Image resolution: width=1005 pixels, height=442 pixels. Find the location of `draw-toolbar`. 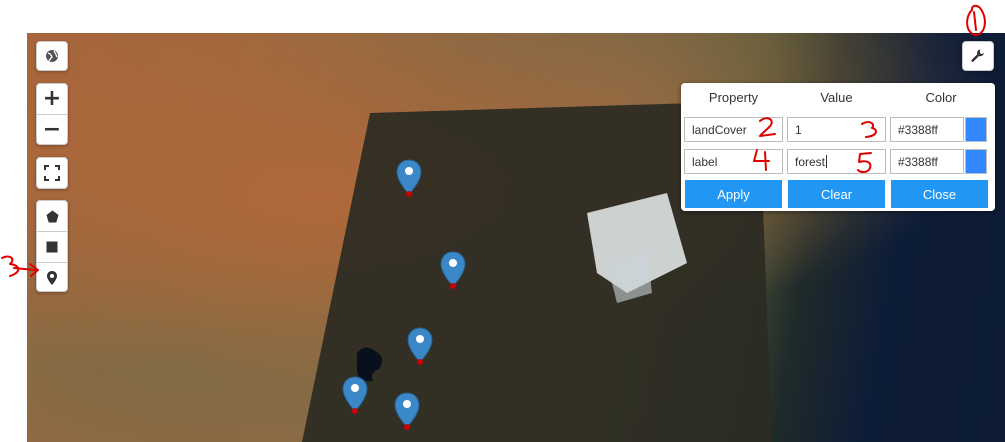

draw-toolbar is located at coordinates (52, 246).